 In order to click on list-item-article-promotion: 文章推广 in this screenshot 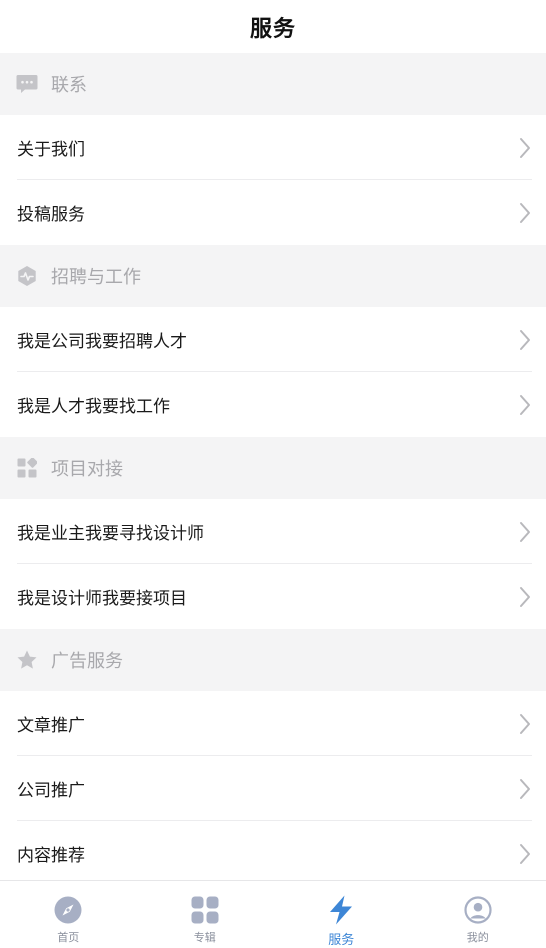, I will do `click(273, 723)`.